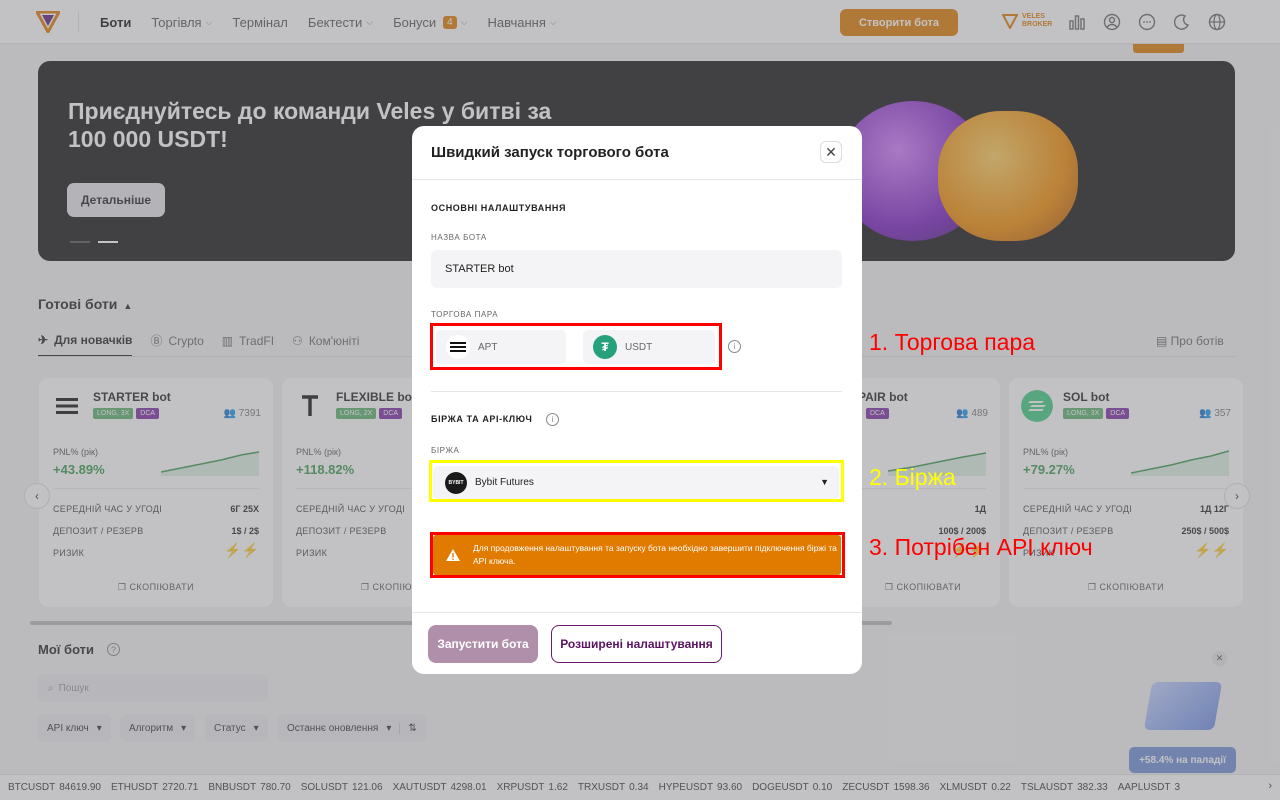  What do you see at coordinates (445, 450) in the screenshot?
I see `exchange-label: БІРЖА` at bounding box center [445, 450].